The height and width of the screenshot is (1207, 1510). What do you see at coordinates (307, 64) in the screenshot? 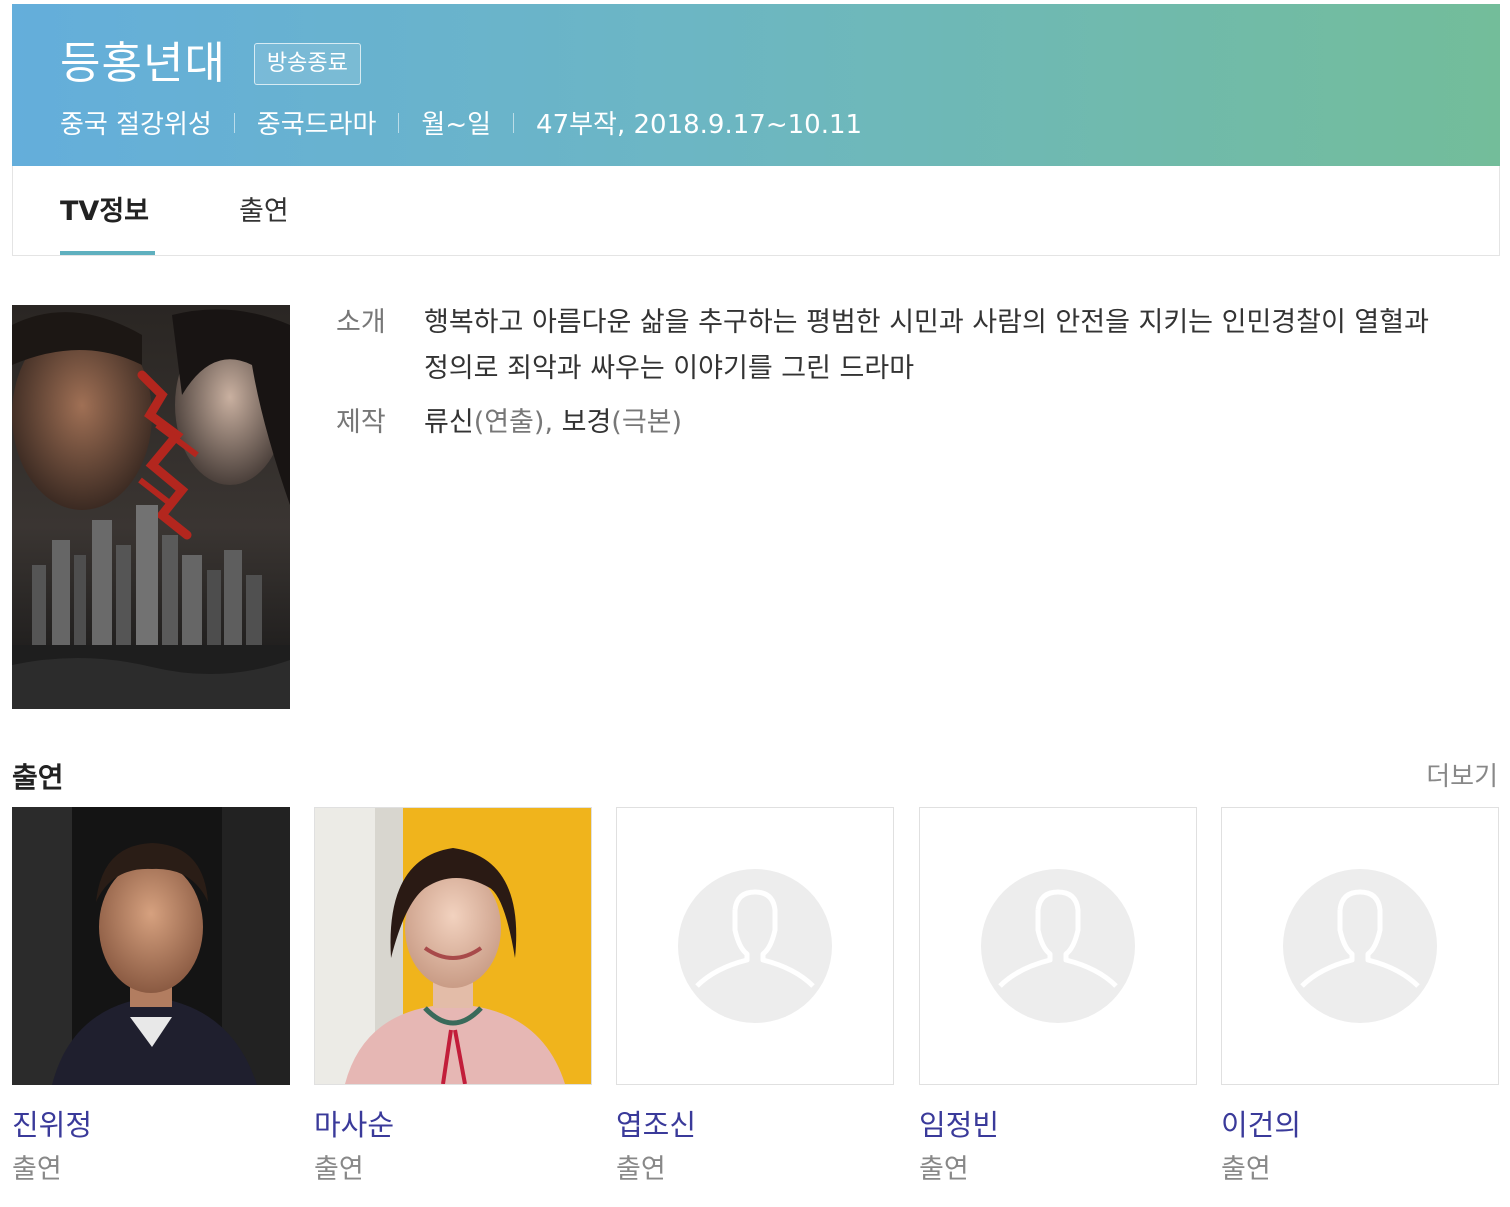
I see `status-badge: 방송종료` at bounding box center [307, 64].